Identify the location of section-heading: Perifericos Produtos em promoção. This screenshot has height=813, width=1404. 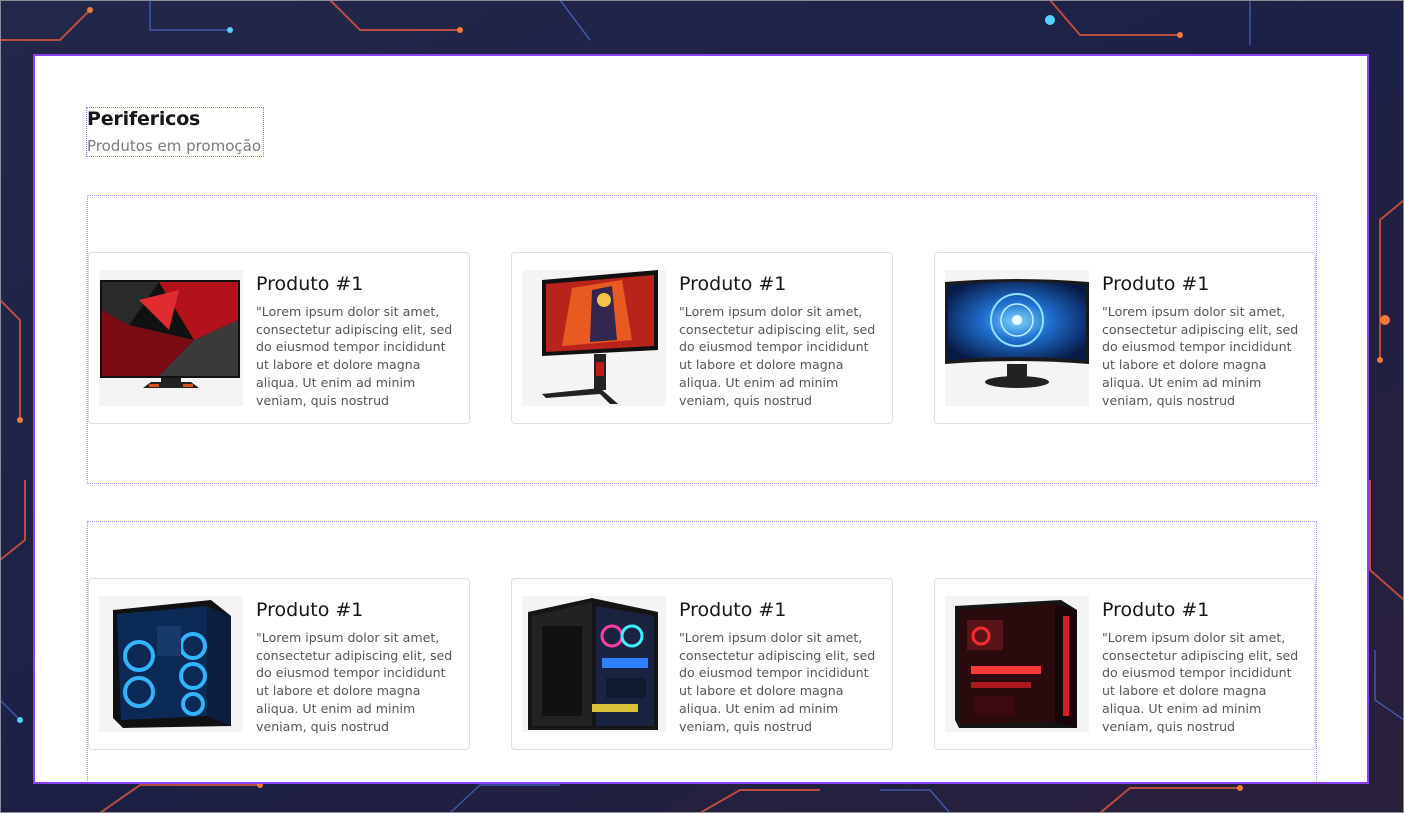
(175, 132).